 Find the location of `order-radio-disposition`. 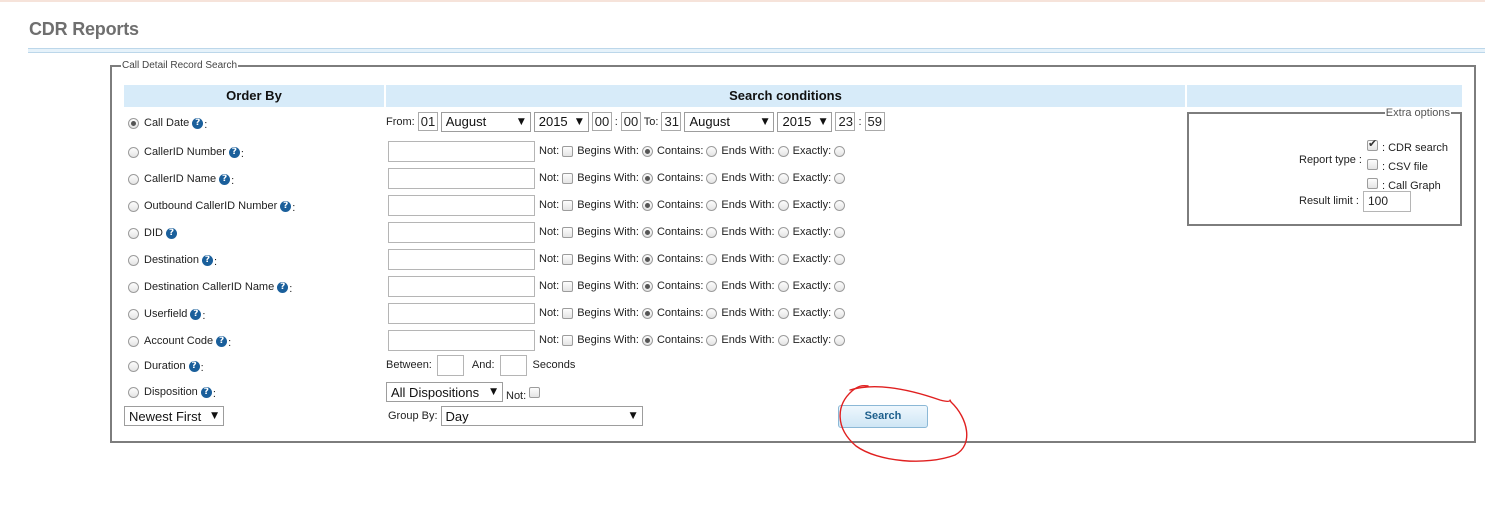

order-radio-disposition is located at coordinates (133, 392).